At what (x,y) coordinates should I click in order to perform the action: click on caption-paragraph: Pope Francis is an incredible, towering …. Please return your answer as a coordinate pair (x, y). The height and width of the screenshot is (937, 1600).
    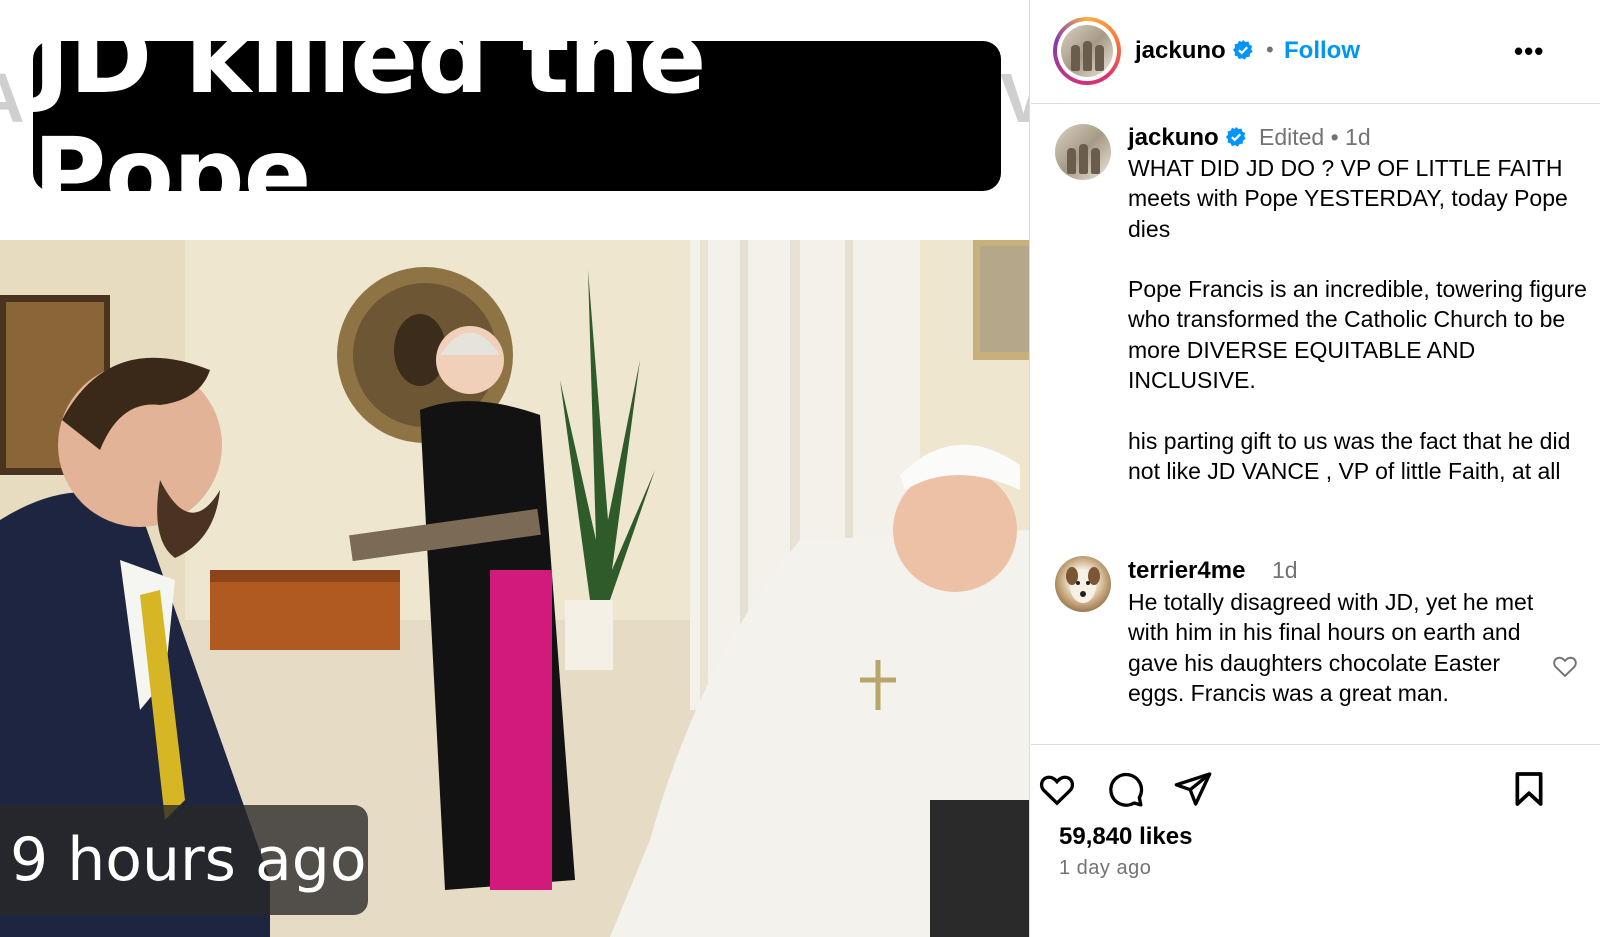
    Looking at the image, I should click on (1357, 335).